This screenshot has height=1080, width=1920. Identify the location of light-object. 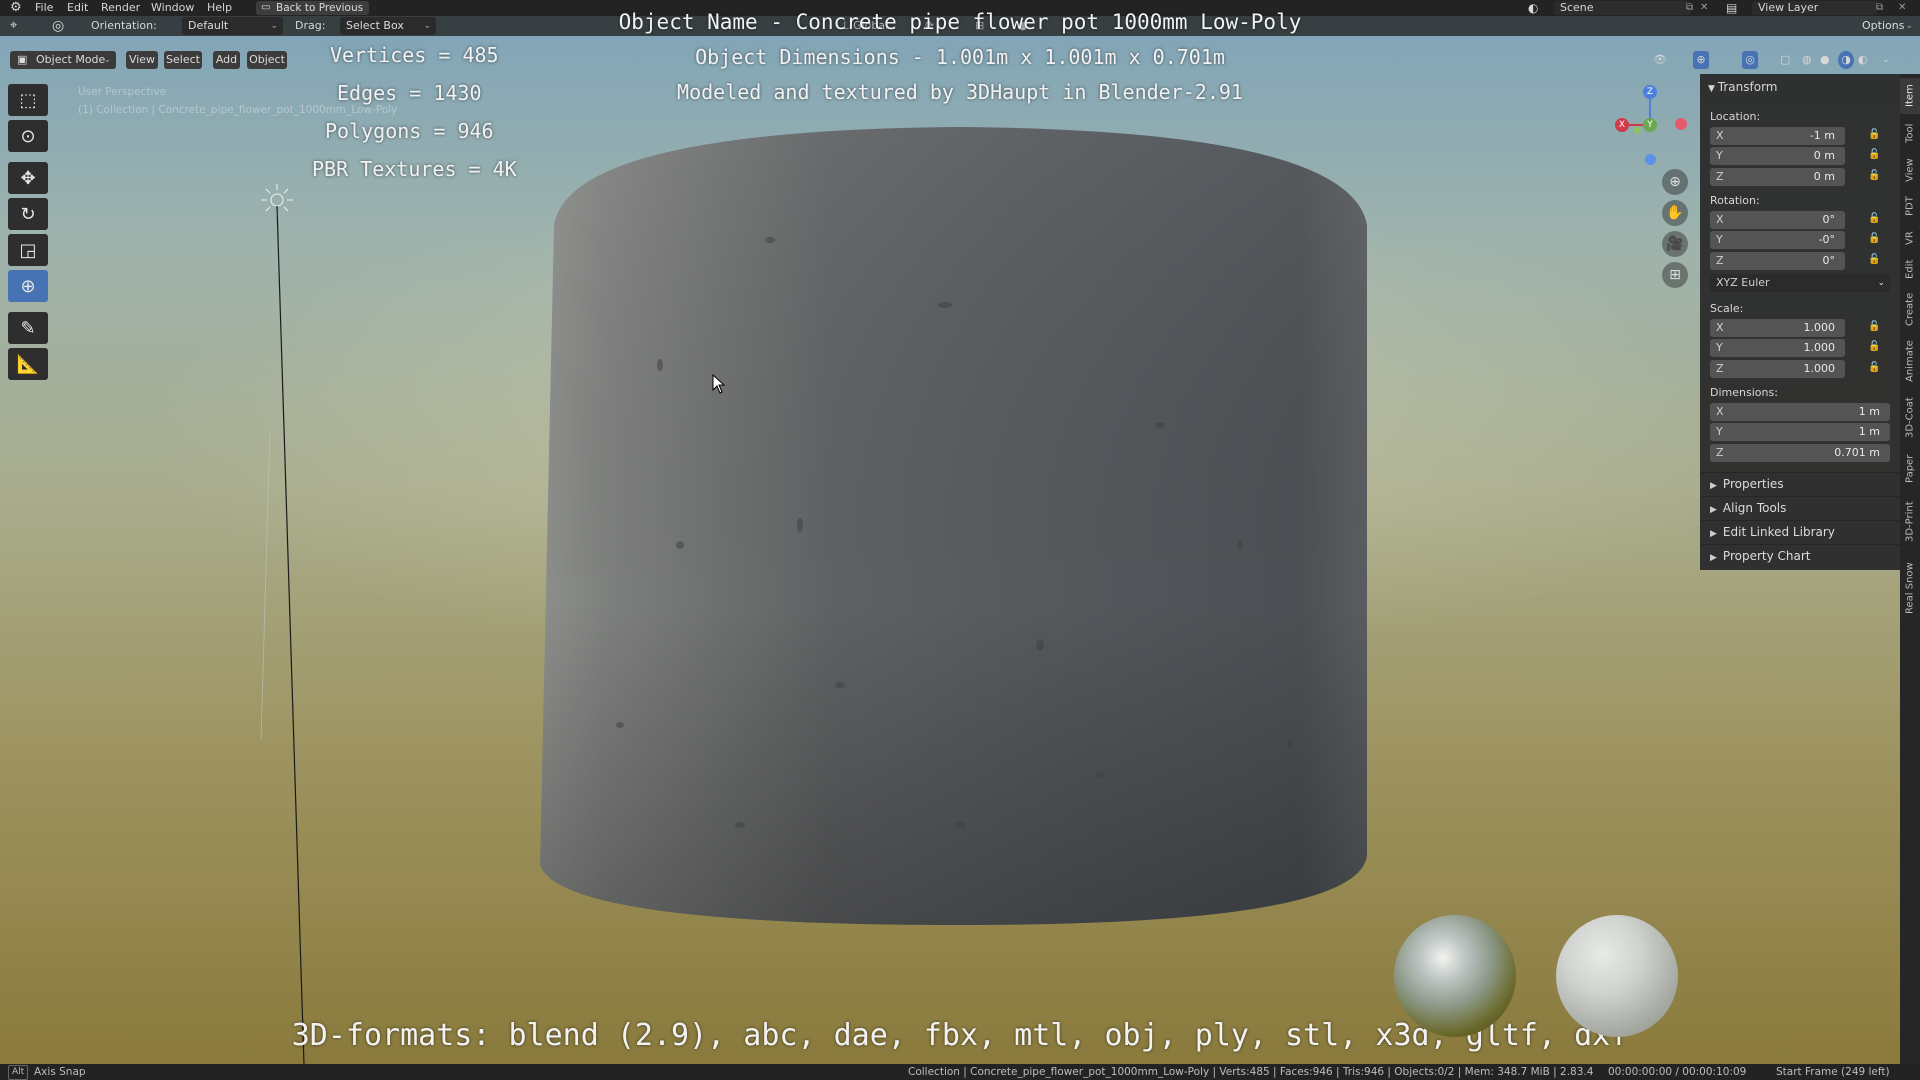
(290, 620).